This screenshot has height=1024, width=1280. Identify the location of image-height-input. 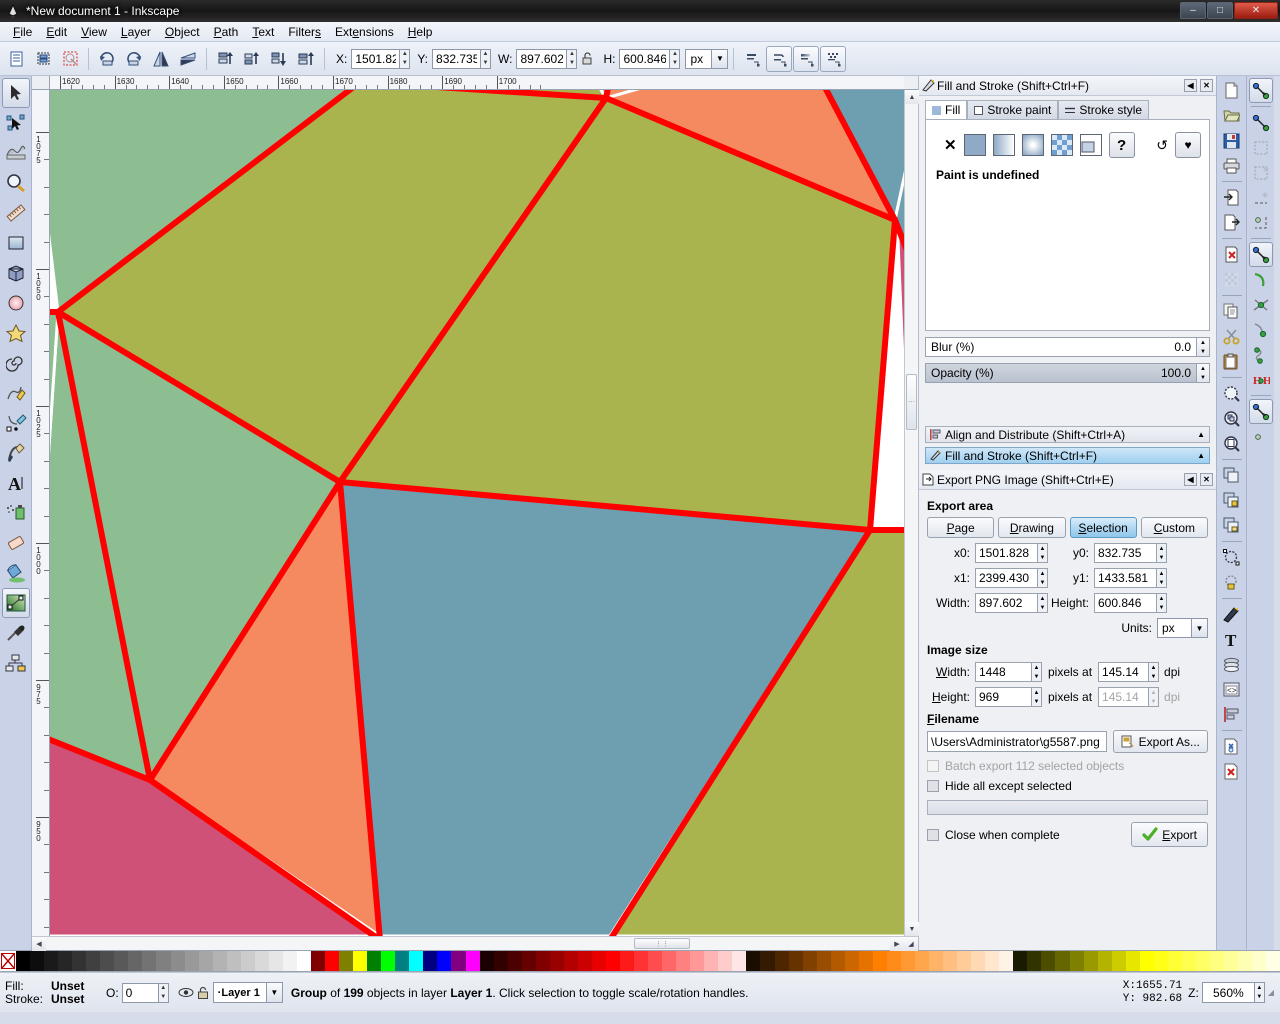
(1003, 697).